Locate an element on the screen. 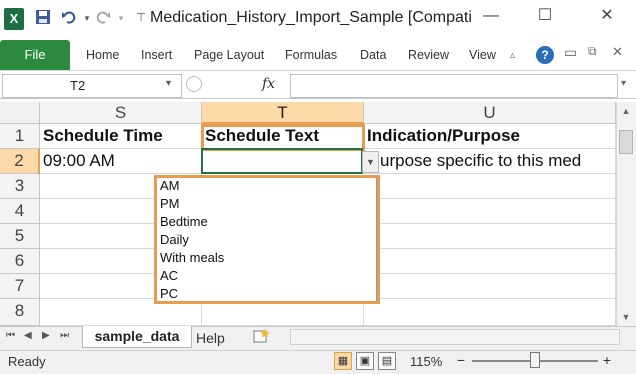  tab-data: Data is located at coordinates (373, 55).